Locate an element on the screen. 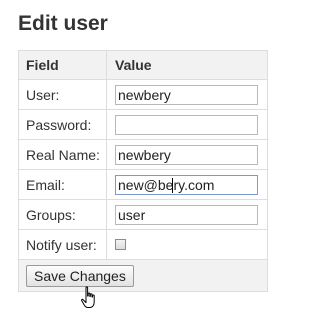 The image size is (320, 318). table-header-row: Field Value is located at coordinates (143, 65).